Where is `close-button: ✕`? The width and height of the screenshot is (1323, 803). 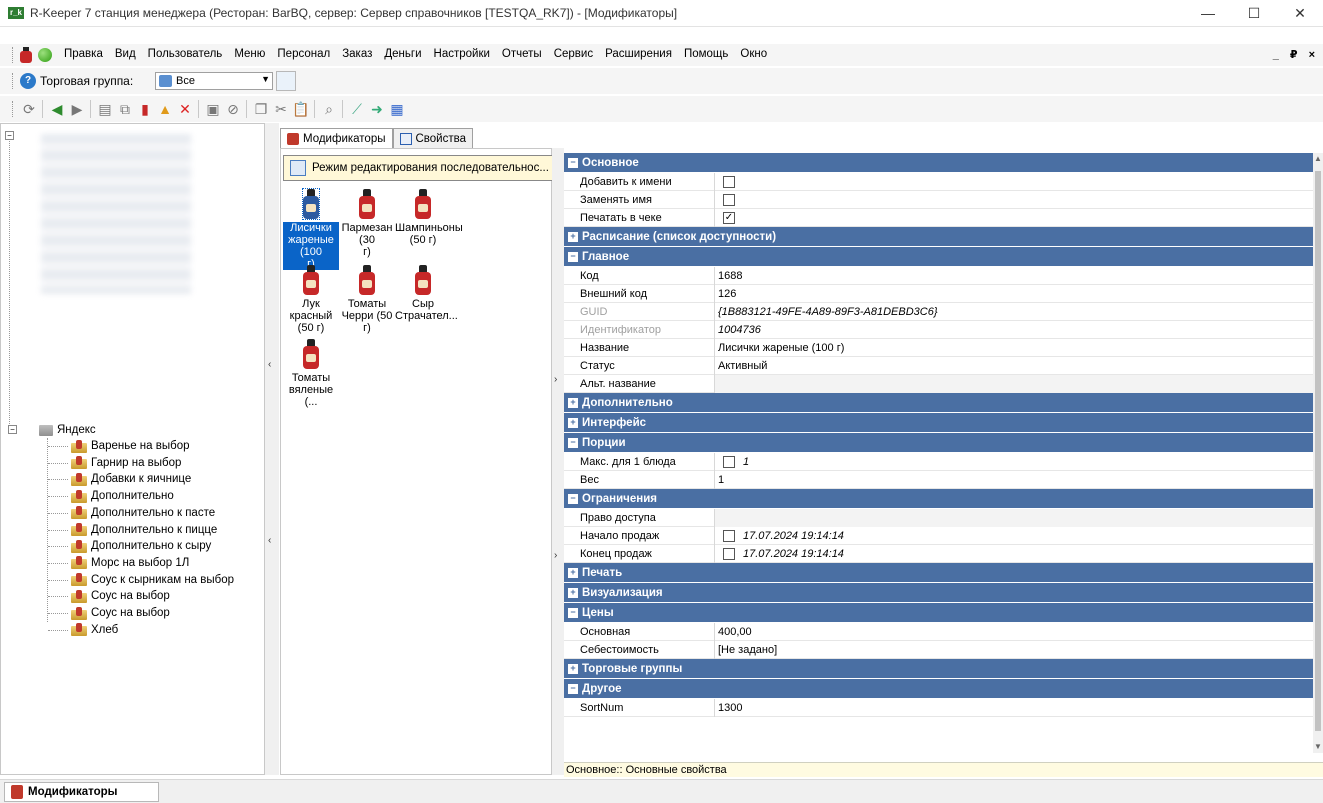 close-button: ✕ is located at coordinates (1300, 13).